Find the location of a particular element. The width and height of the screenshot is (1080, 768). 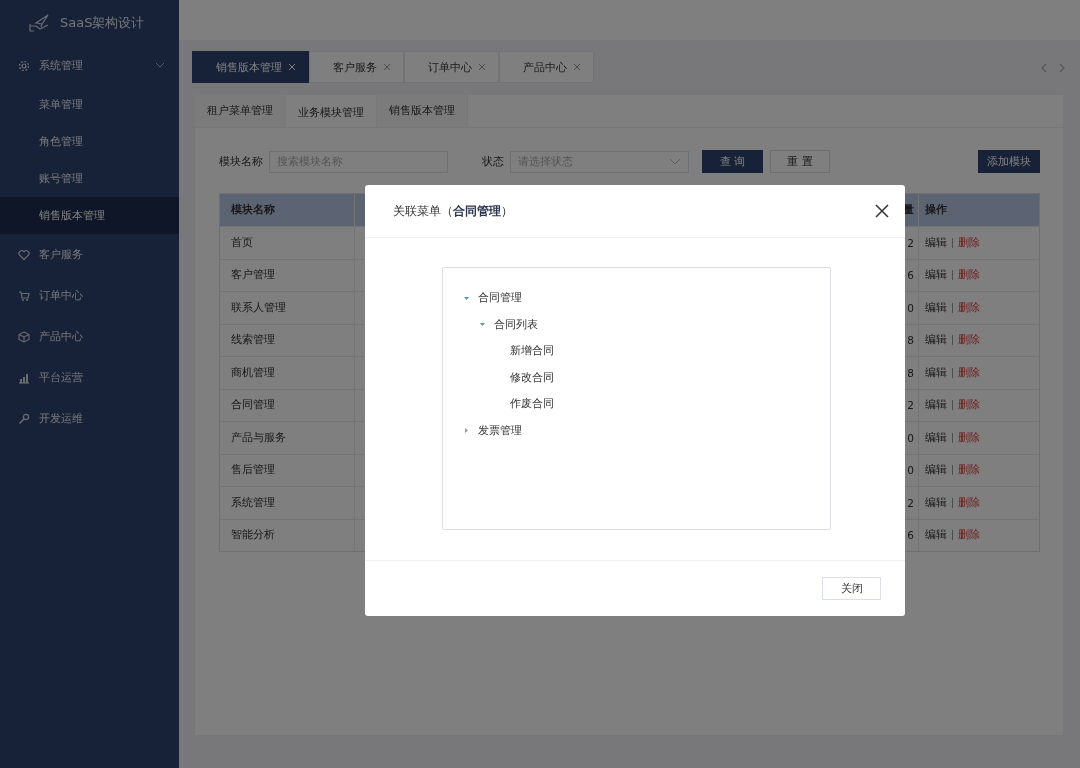

sidebar-group: 订单中心 is located at coordinates (89, 295).